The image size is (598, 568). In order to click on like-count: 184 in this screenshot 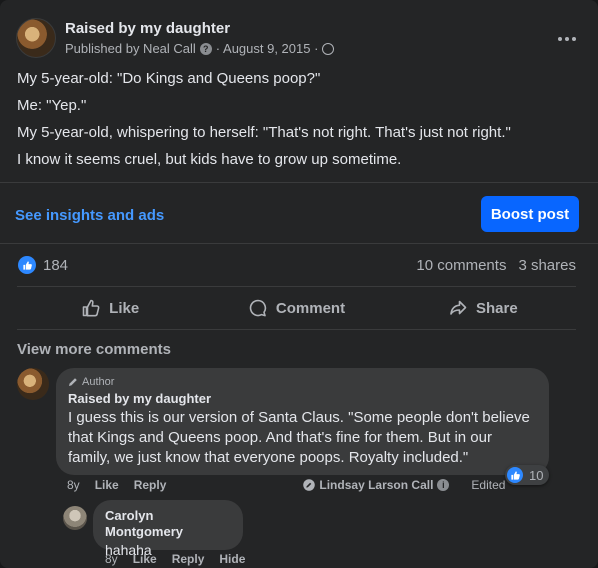, I will do `click(55, 265)`.